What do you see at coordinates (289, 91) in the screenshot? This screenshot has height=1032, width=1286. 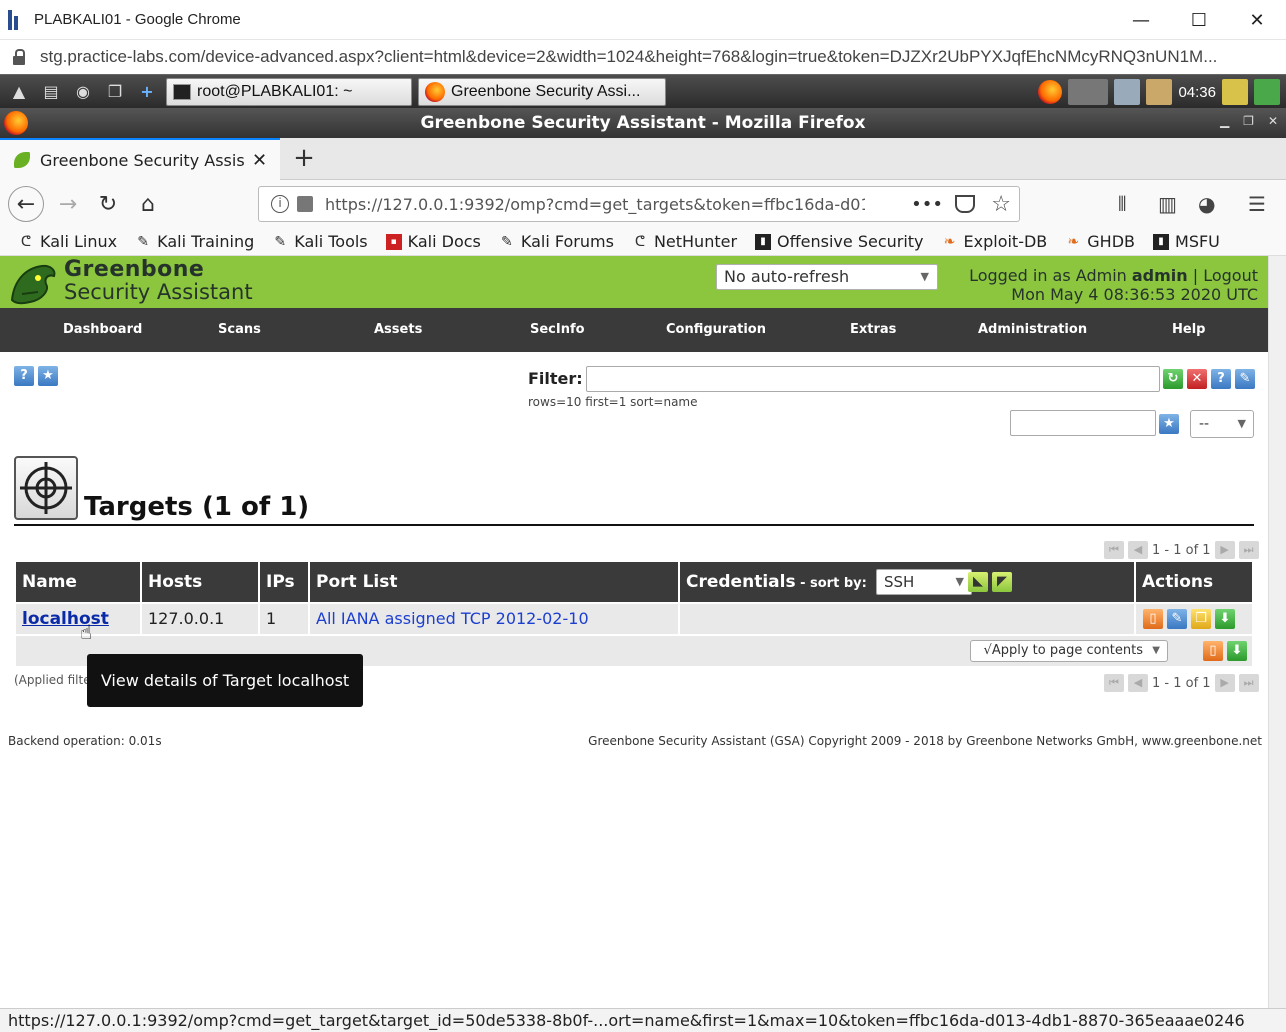 I see `terminal-task: root@PLABKALI01: ~` at bounding box center [289, 91].